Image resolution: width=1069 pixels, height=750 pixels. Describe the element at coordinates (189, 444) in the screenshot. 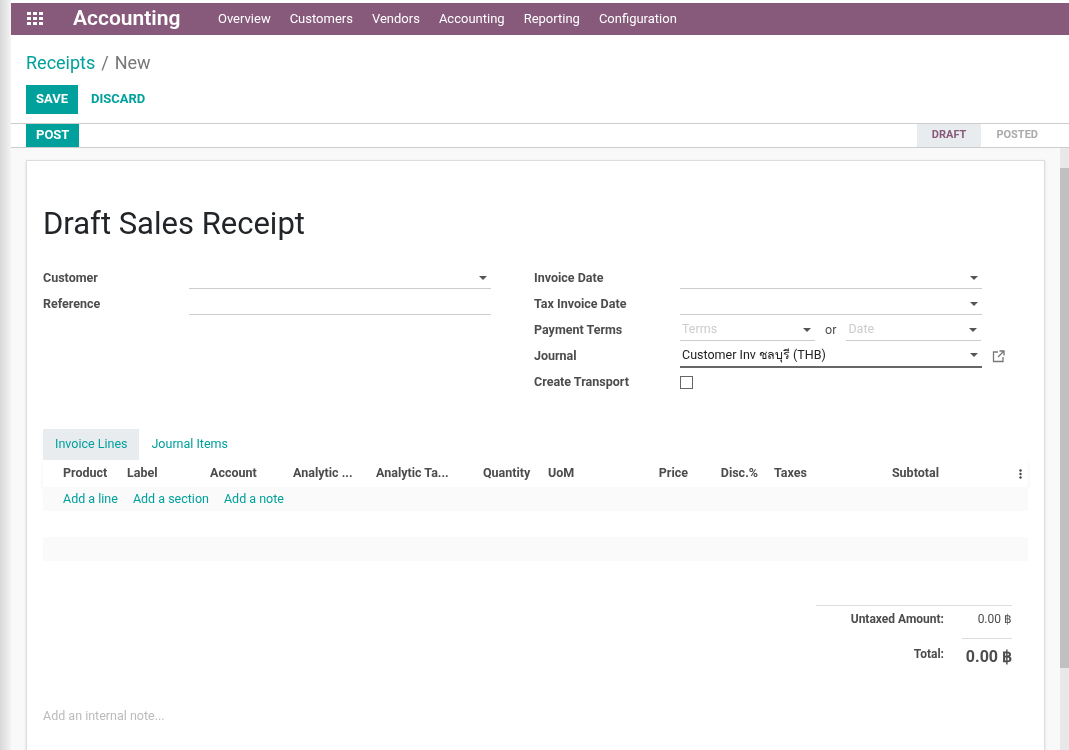

I see `tab: Journal Items` at that location.